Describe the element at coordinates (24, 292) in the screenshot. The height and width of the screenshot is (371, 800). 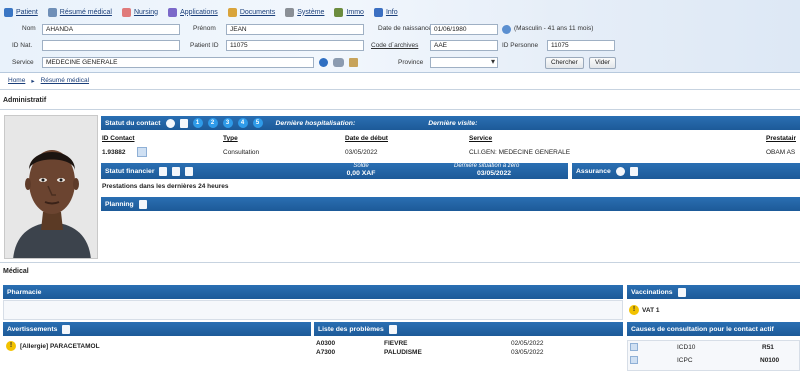
I see `pharmacy-title: Pharmacie` at that location.